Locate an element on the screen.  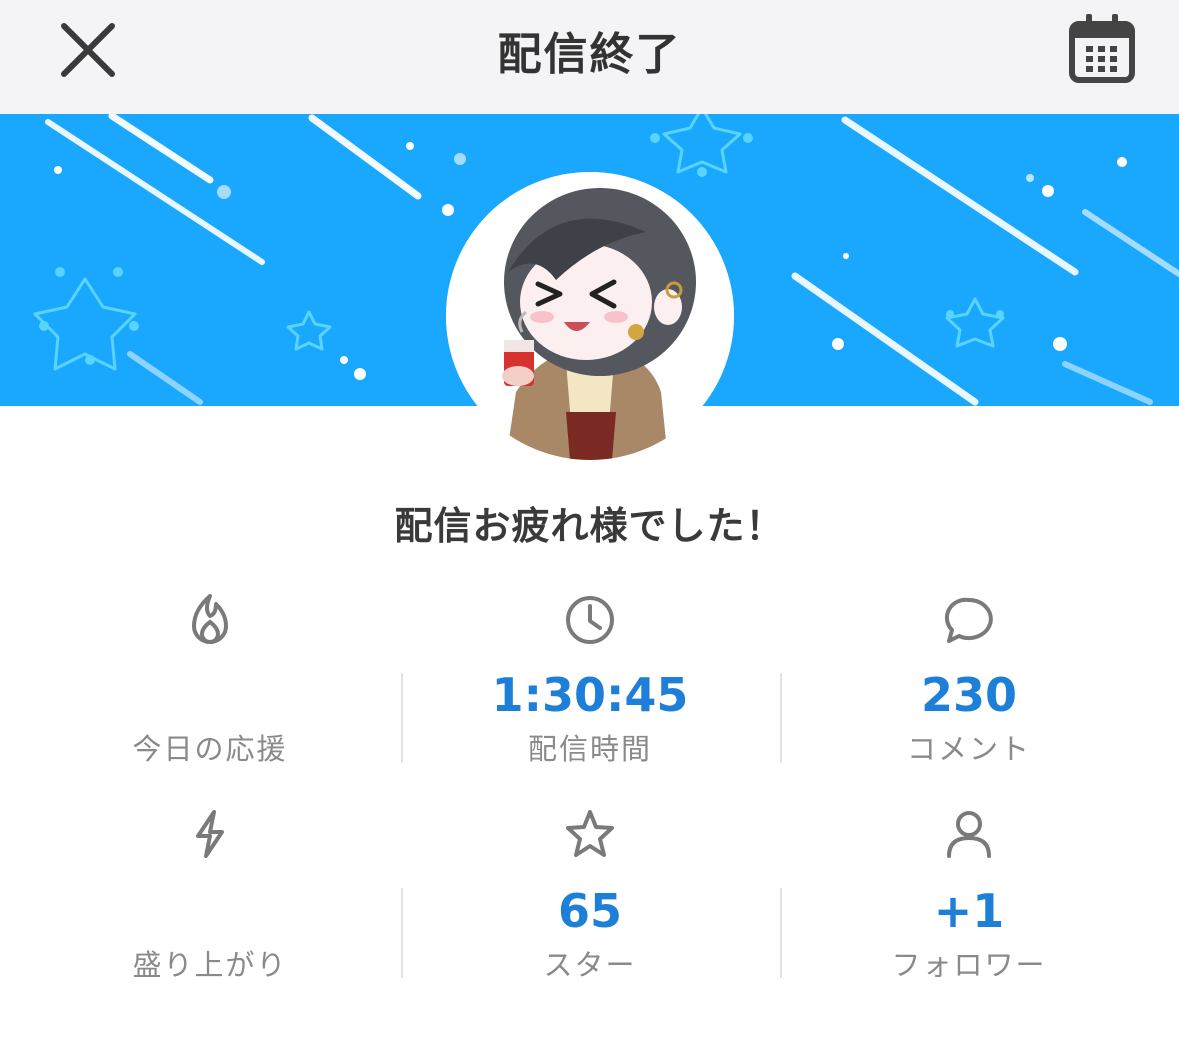
stat-label: 今日の応援 is located at coordinates (210, 749).